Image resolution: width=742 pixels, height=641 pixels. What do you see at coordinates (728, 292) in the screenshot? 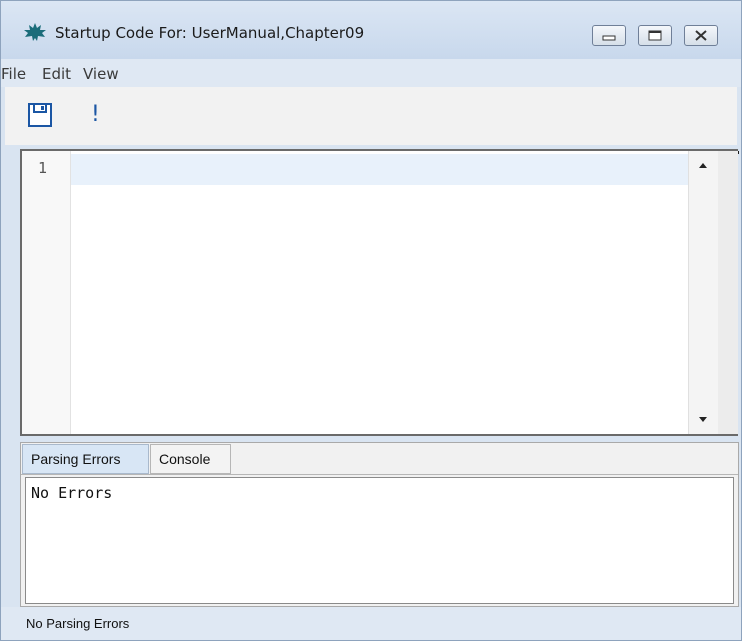
I see `editor-right-margin` at bounding box center [728, 292].